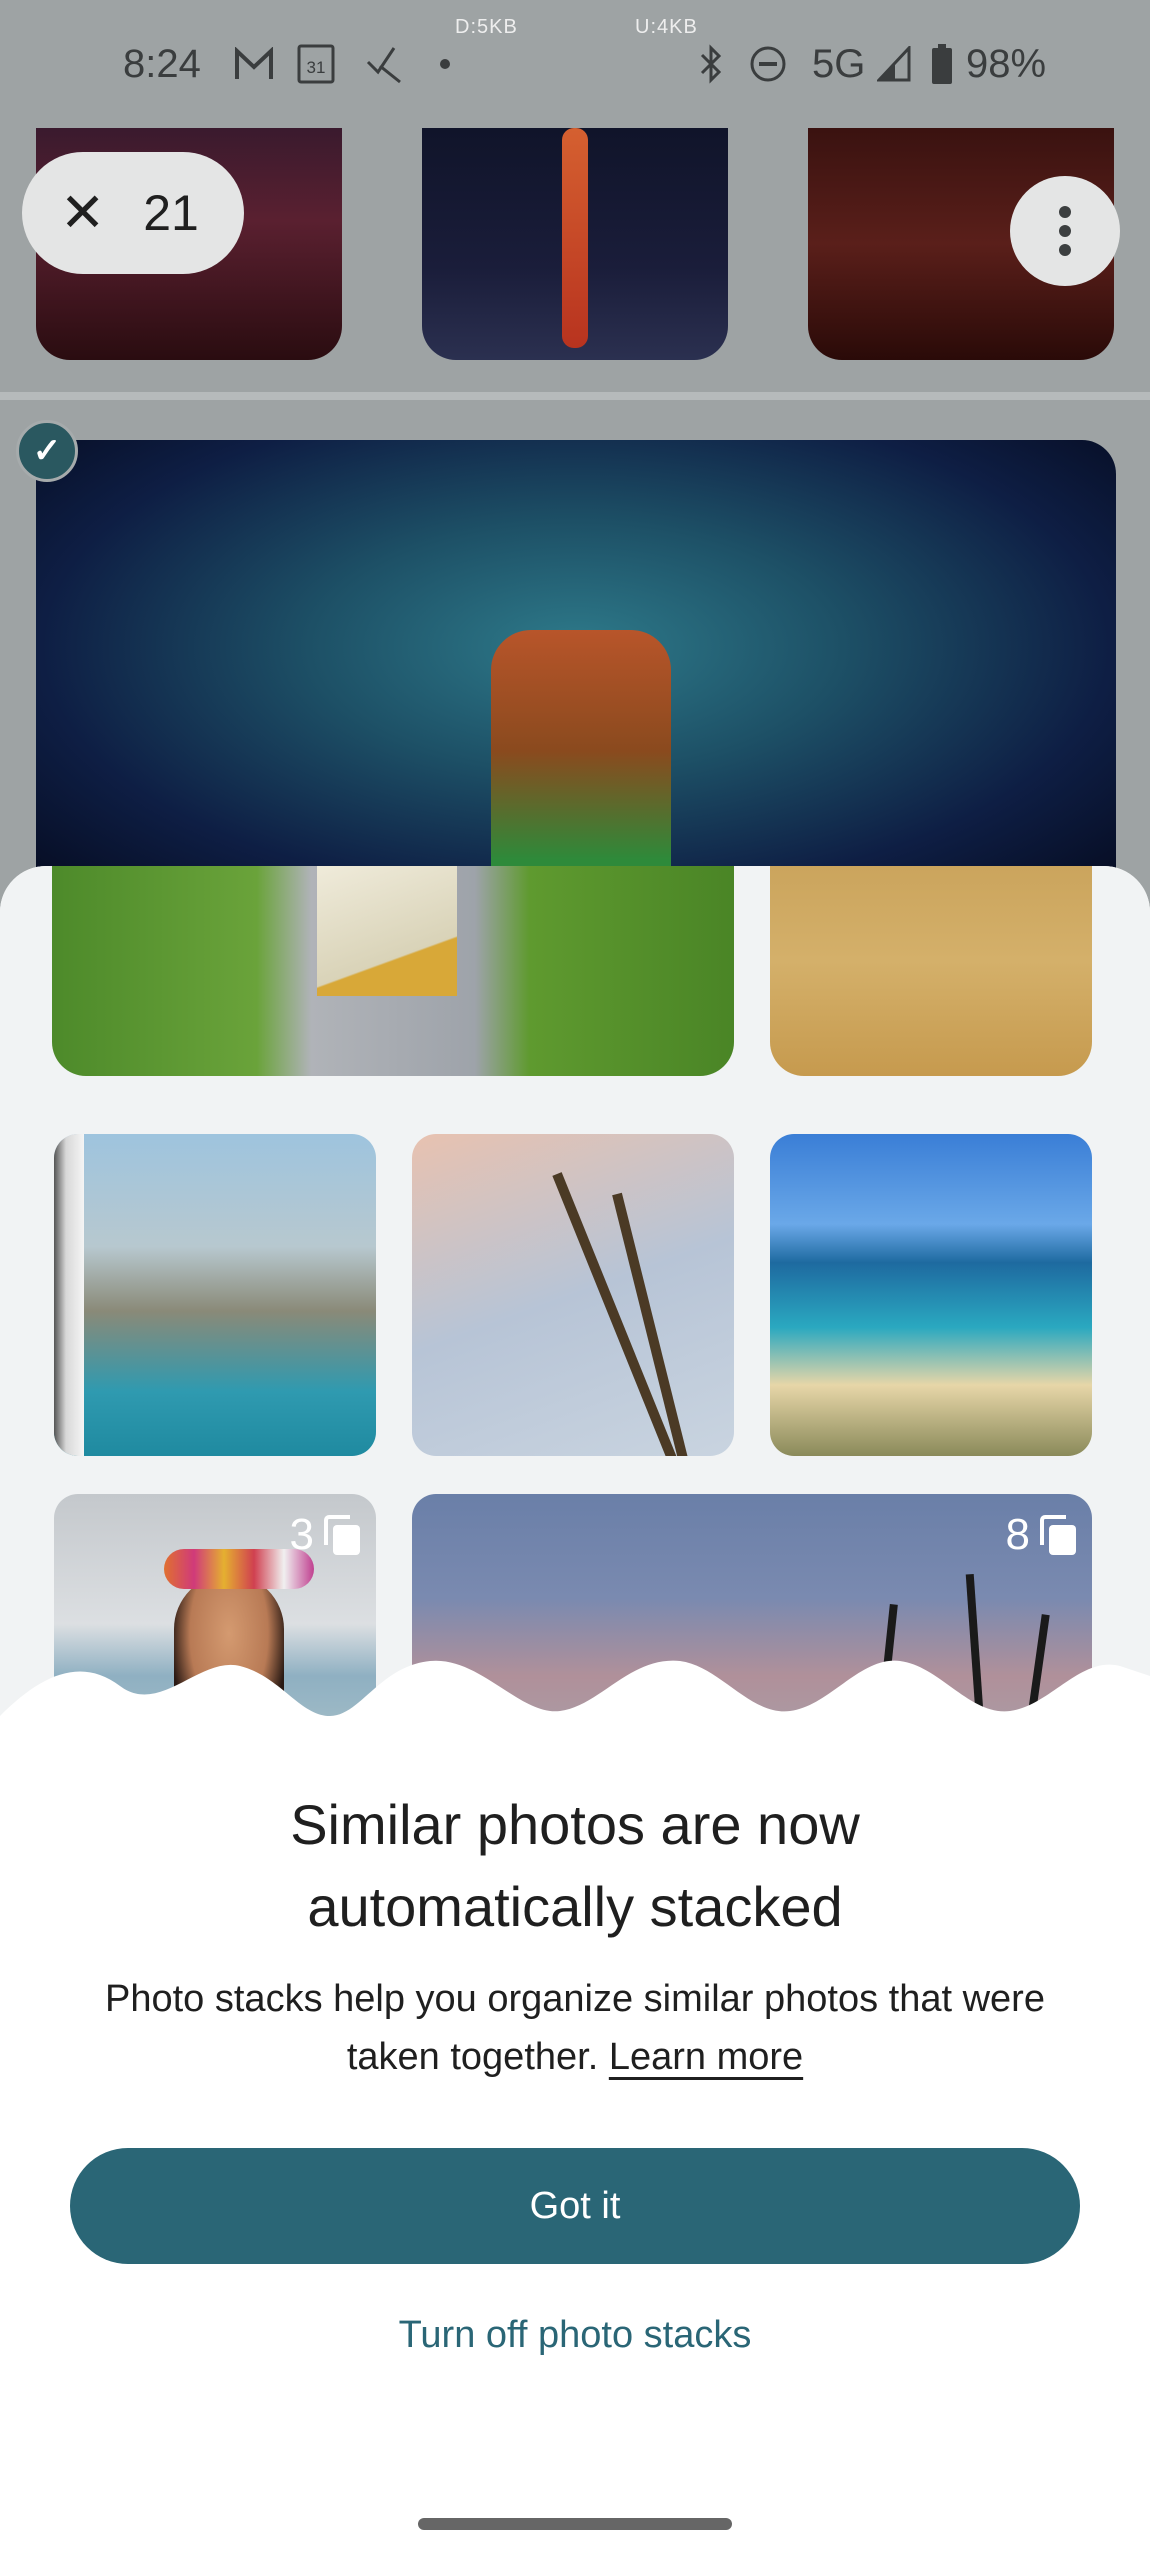 The width and height of the screenshot is (1150, 2560). Describe the element at coordinates (162, 64) in the screenshot. I see `clock: 8:24` at that location.